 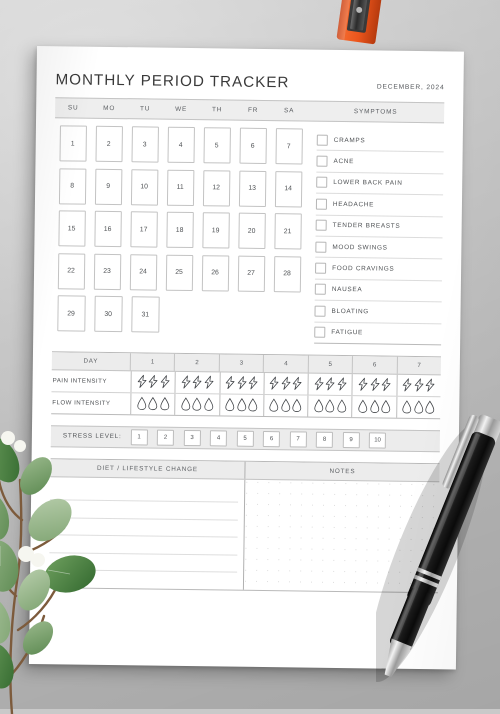 What do you see at coordinates (378, 291) in the screenshot?
I see `symptom-row: NAUSEA` at bounding box center [378, 291].